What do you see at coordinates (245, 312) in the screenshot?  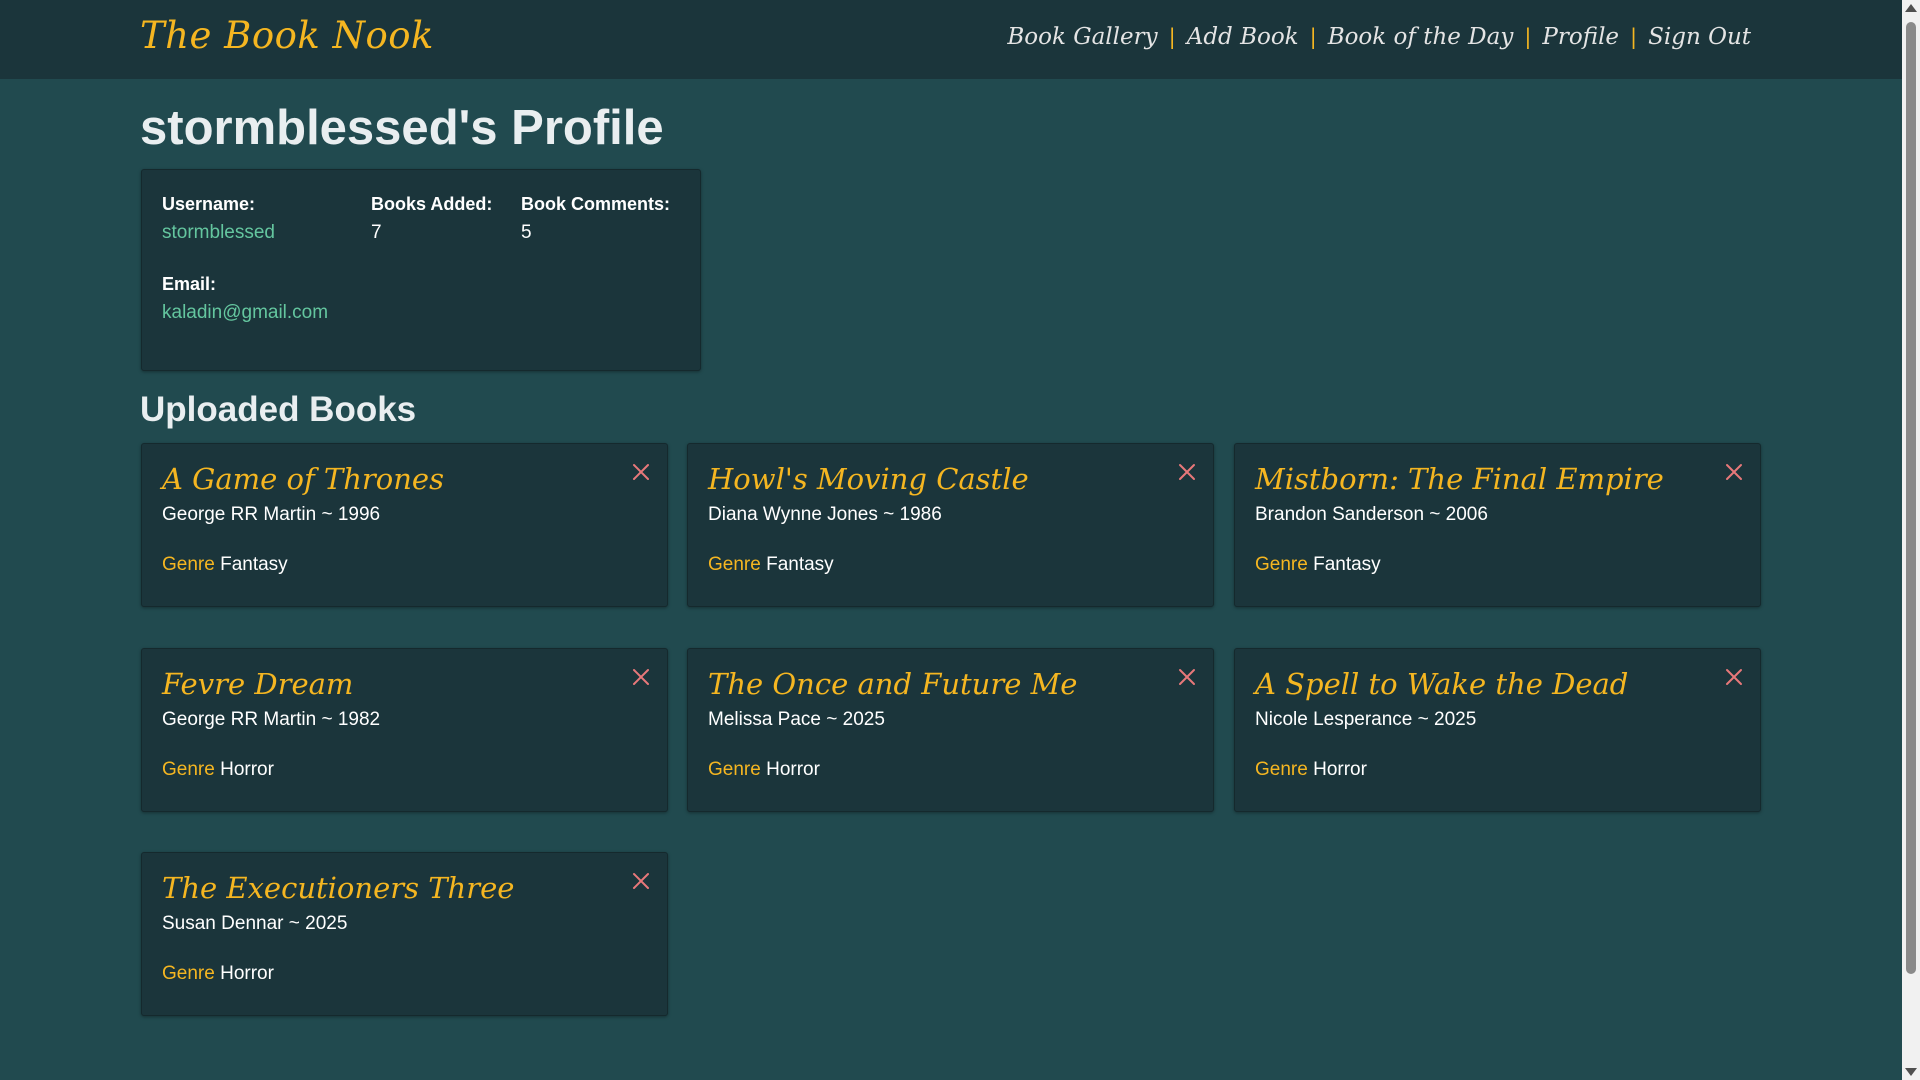 I see `email-value: kaladin@gmail.com` at bounding box center [245, 312].